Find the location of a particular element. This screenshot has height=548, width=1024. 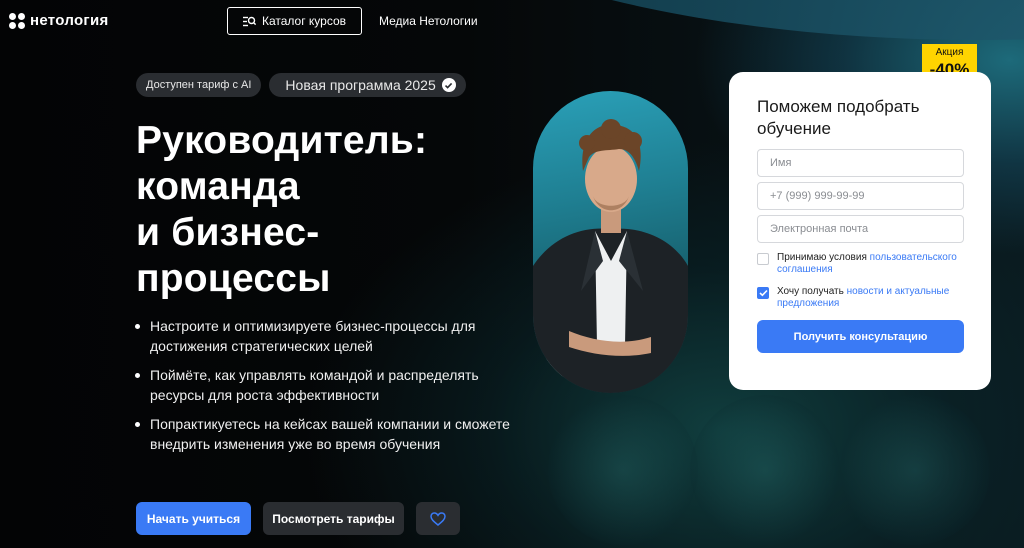

title-line: Руководитель: is located at coordinates (282, 140).